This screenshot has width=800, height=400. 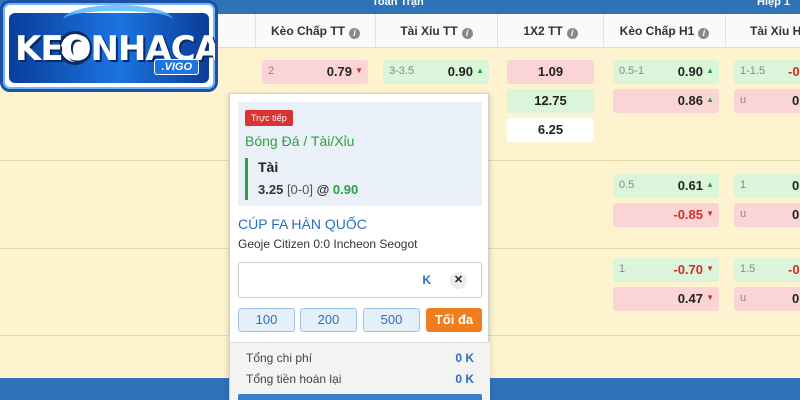 I want to click on odds-ou-h1-over: 1-1.5 -0, so click(x=767, y=72).